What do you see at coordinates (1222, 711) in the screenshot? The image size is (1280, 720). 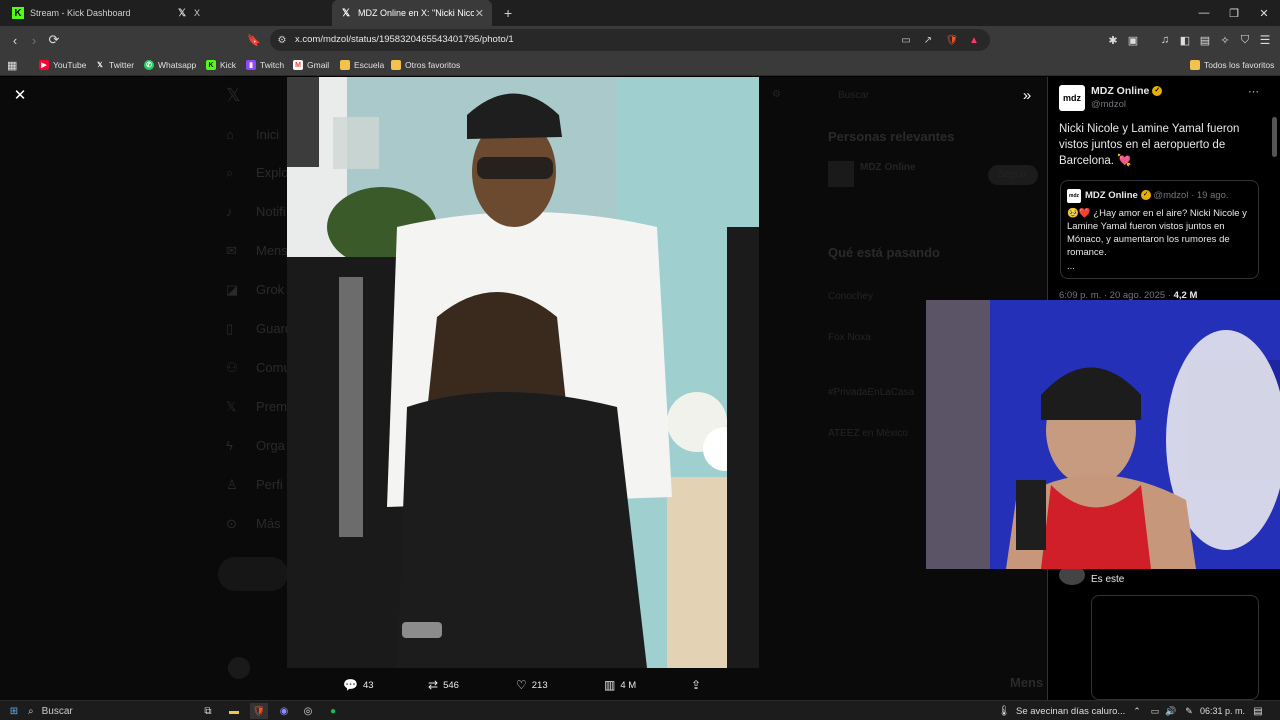 I see `clock: 06:31 p. m.` at bounding box center [1222, 711].